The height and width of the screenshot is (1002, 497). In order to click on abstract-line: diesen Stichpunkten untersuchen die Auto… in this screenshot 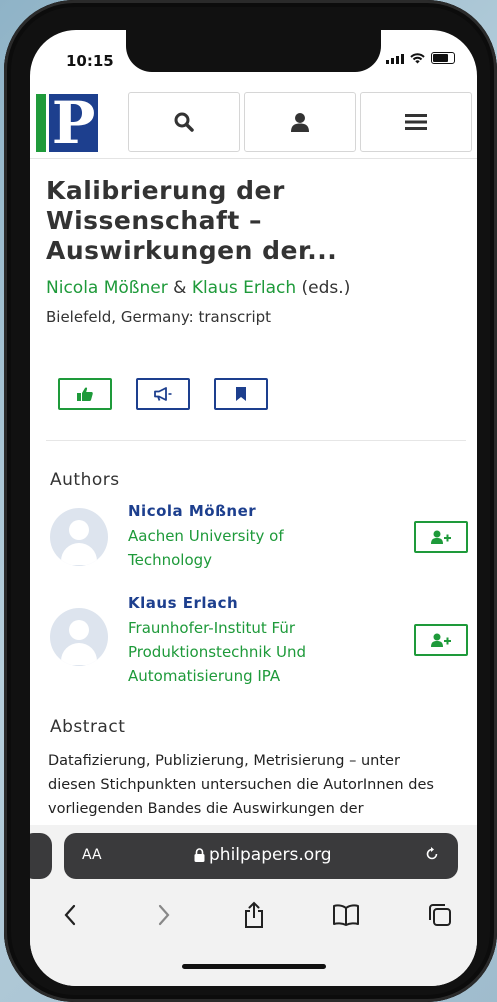, I will do `click(241, 785)`.